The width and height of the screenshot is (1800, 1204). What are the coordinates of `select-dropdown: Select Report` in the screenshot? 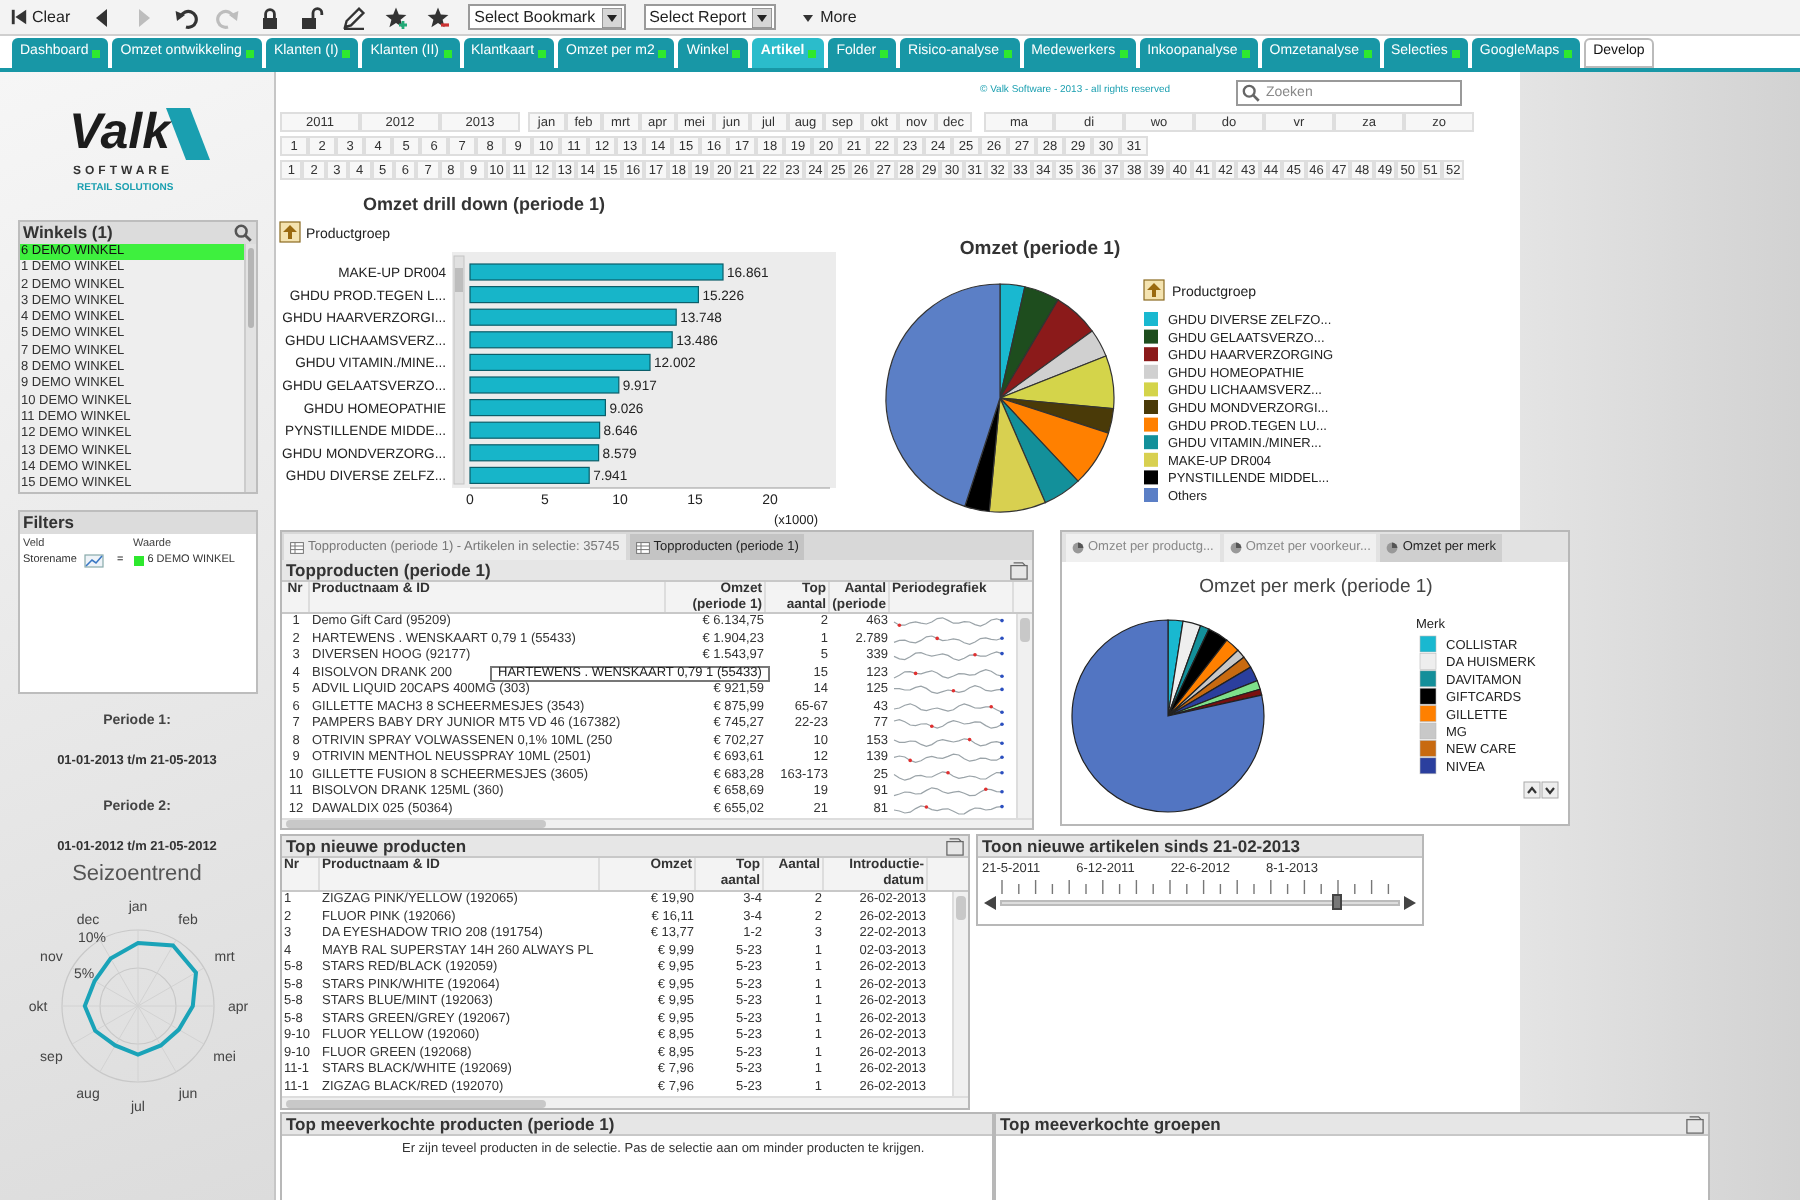 It's located at (710, 17).